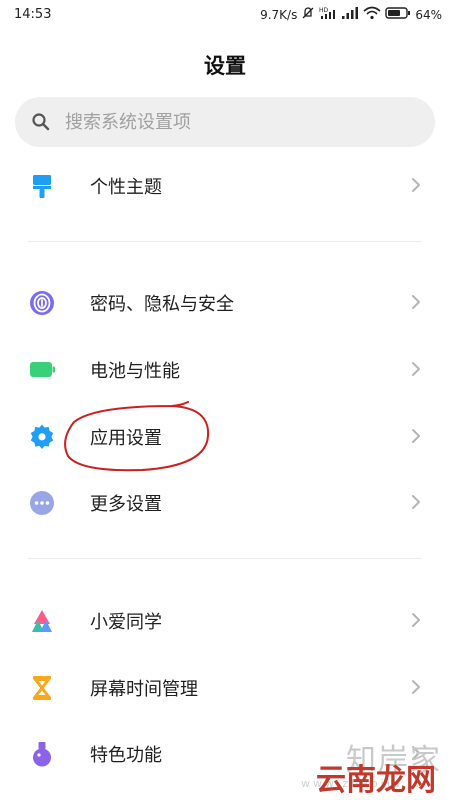  I want to click on search-input, so click(235, 122).